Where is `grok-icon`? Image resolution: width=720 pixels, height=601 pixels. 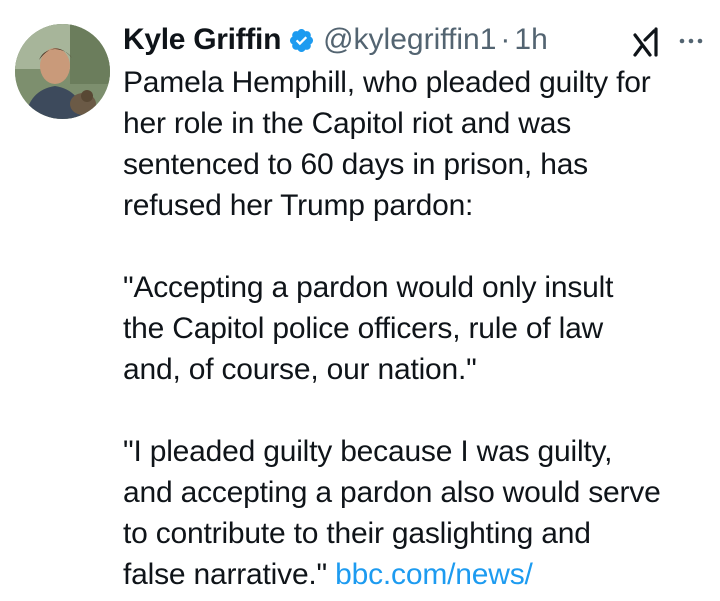 grok-icon is located at coordinates (647, 42).